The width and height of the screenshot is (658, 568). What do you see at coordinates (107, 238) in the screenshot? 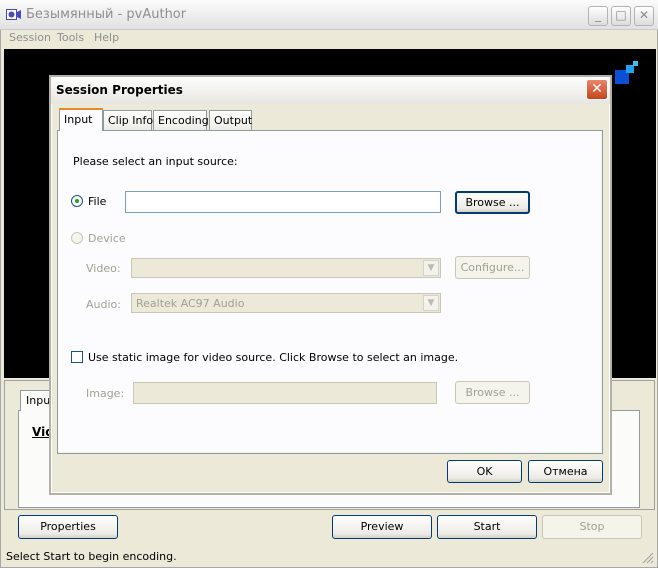
I see `device-label: Device` at bounding box center [107, 238].